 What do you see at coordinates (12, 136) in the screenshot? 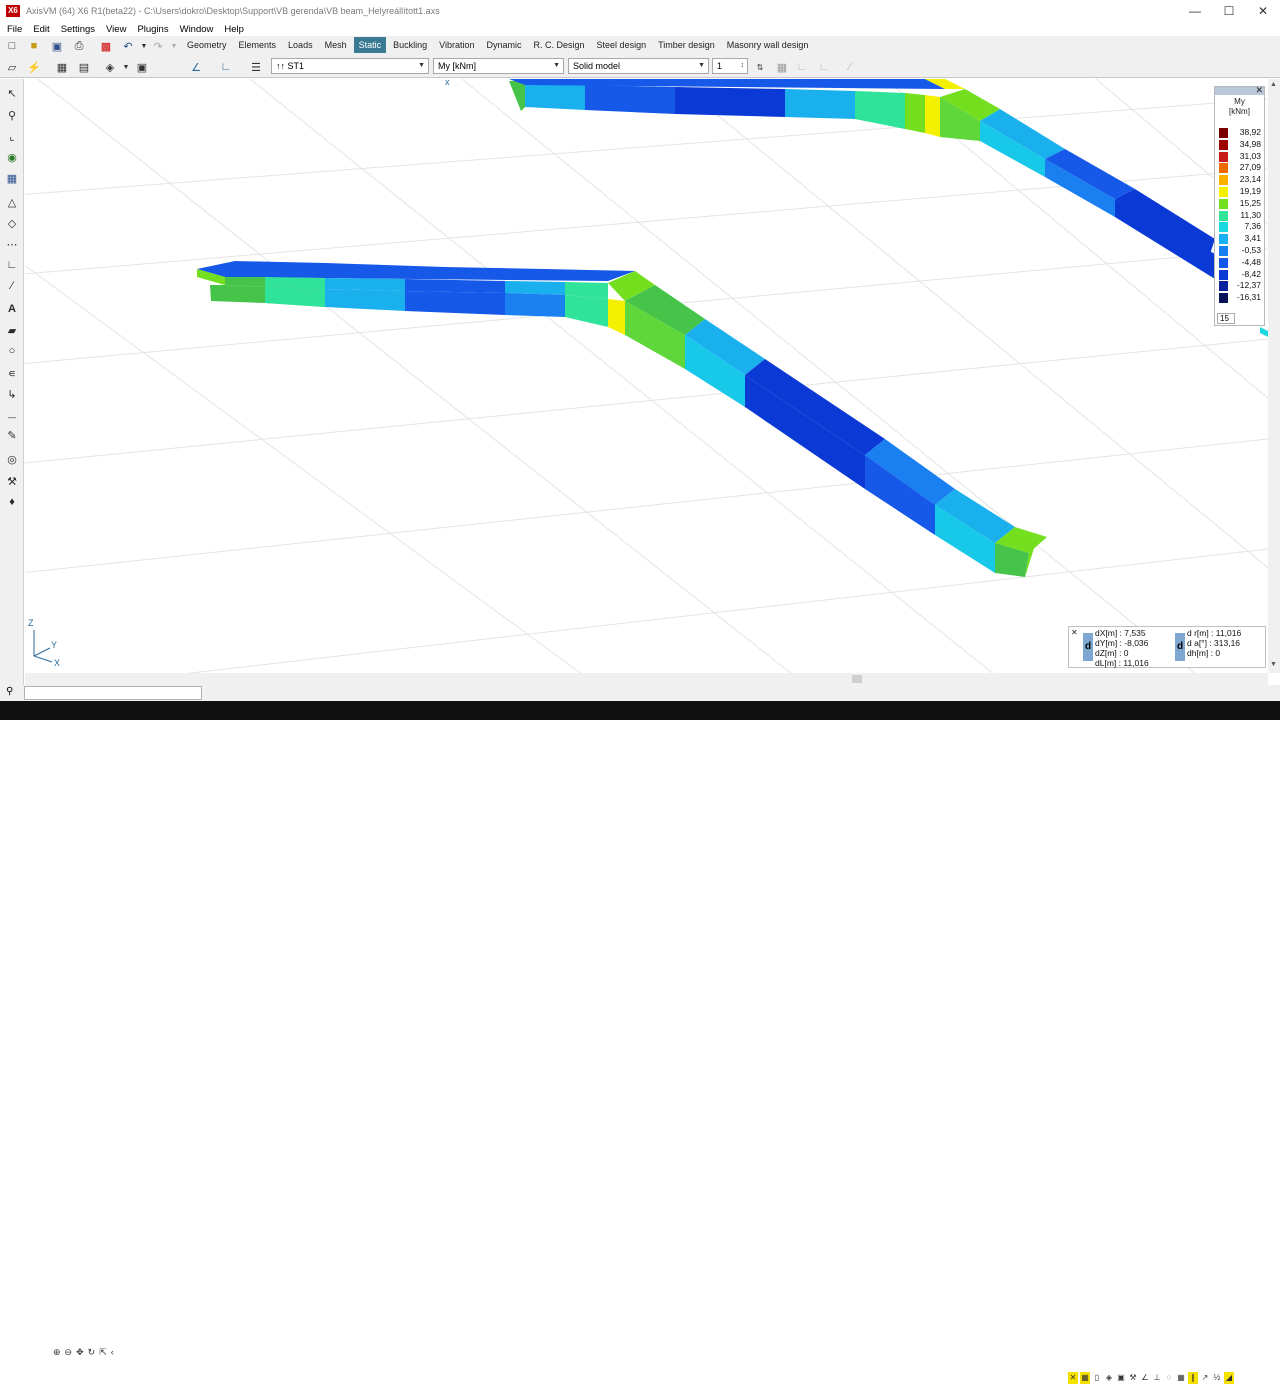
I see `axis-icon: ⌞` at bounding box center [12, 136].